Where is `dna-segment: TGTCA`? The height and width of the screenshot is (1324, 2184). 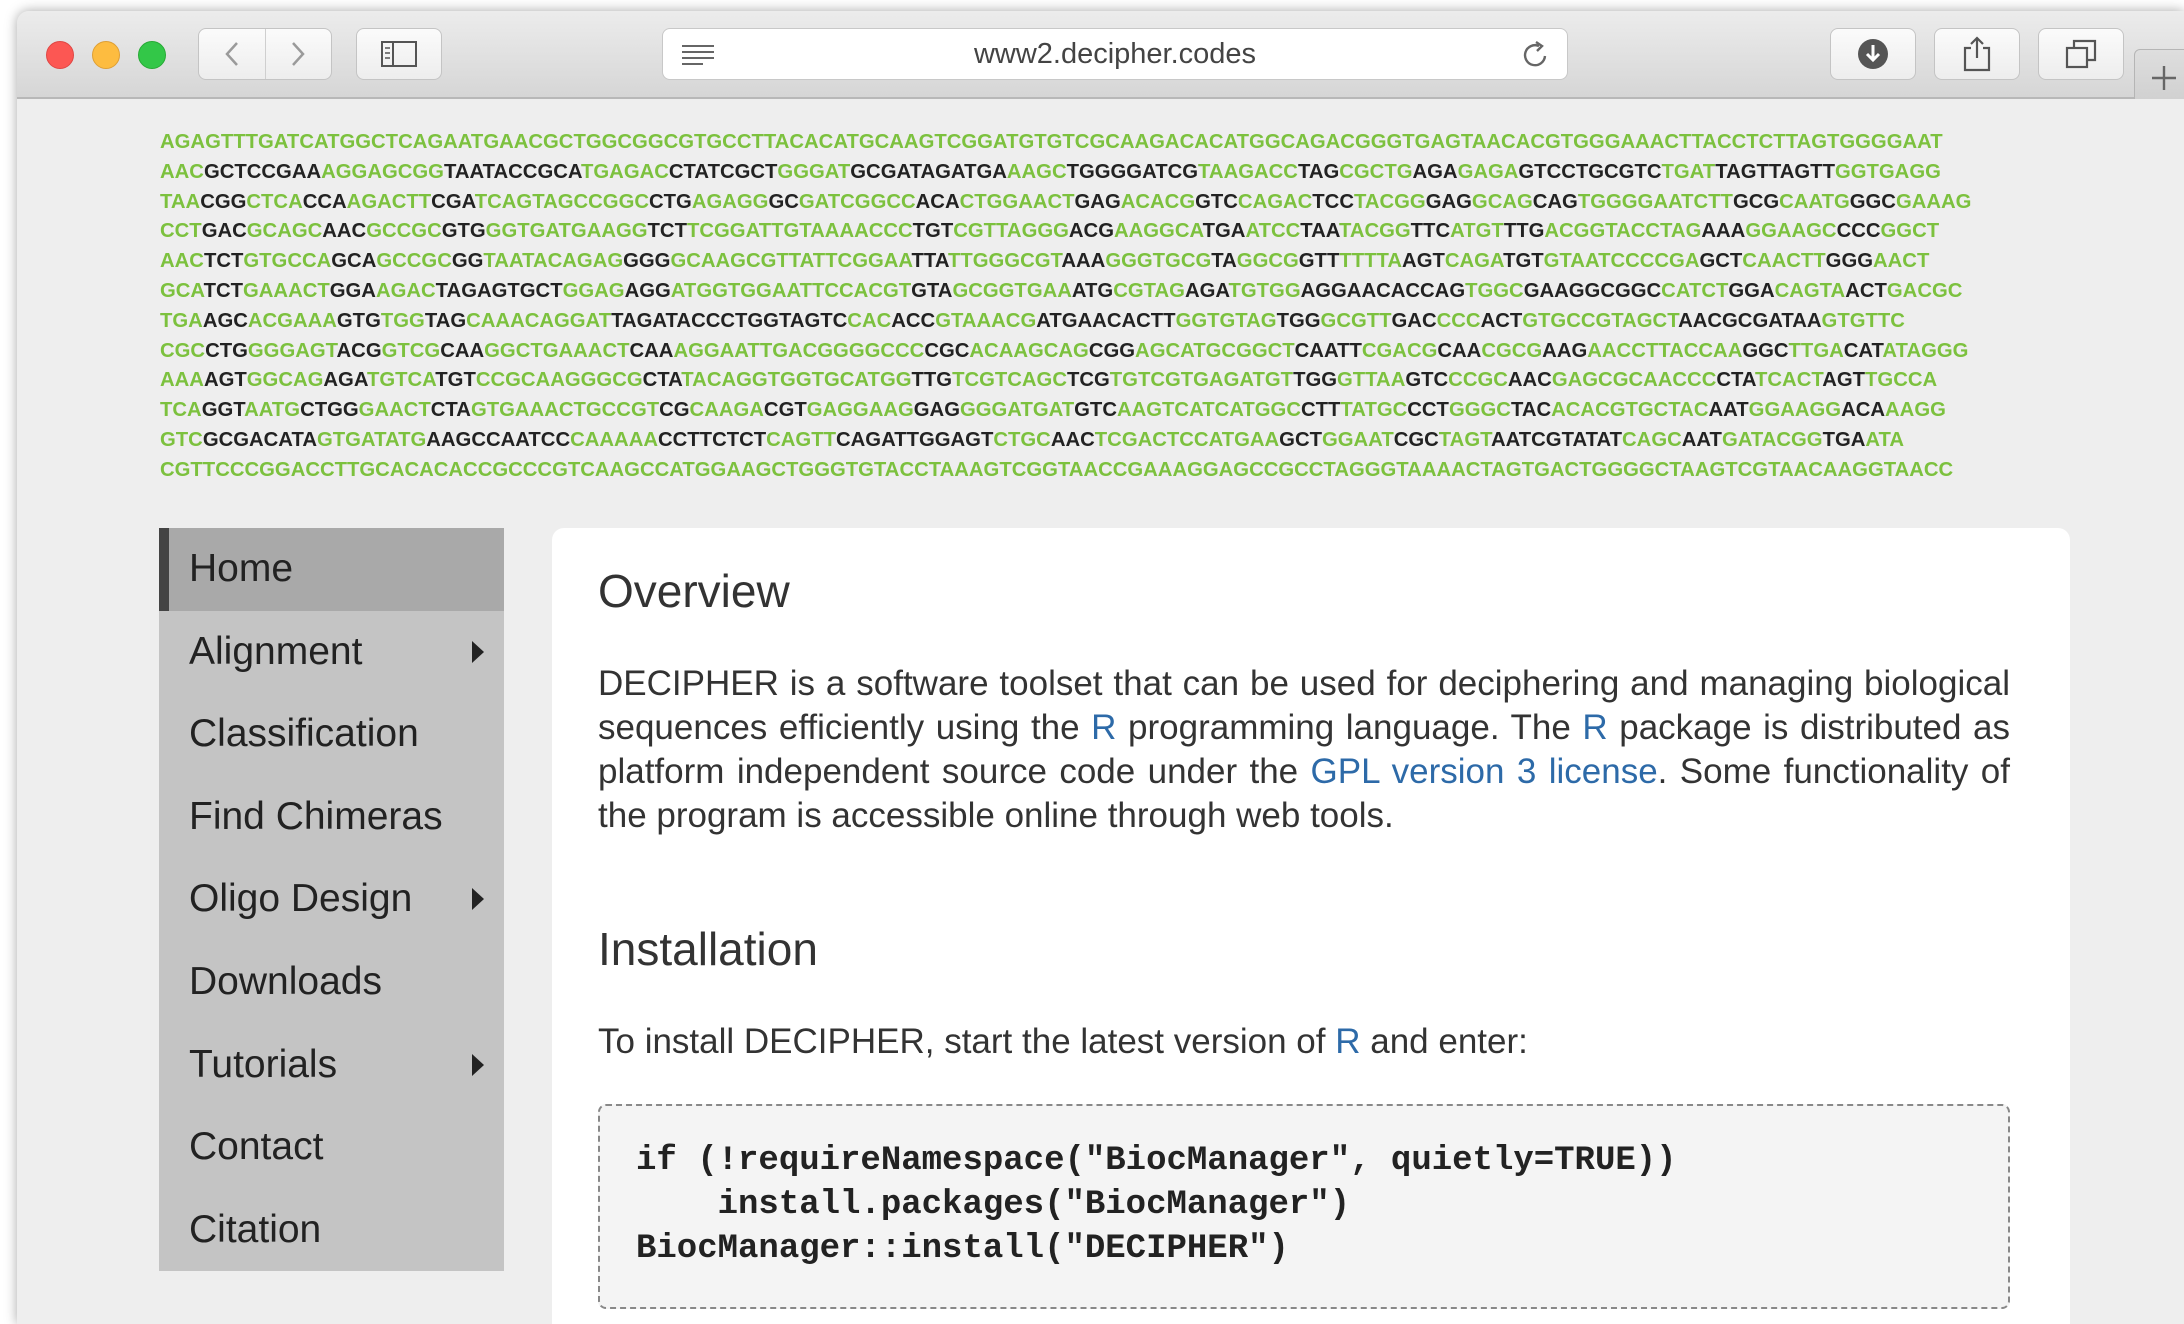
dna-segment: TGTCA is located at coordinates (401, 380).